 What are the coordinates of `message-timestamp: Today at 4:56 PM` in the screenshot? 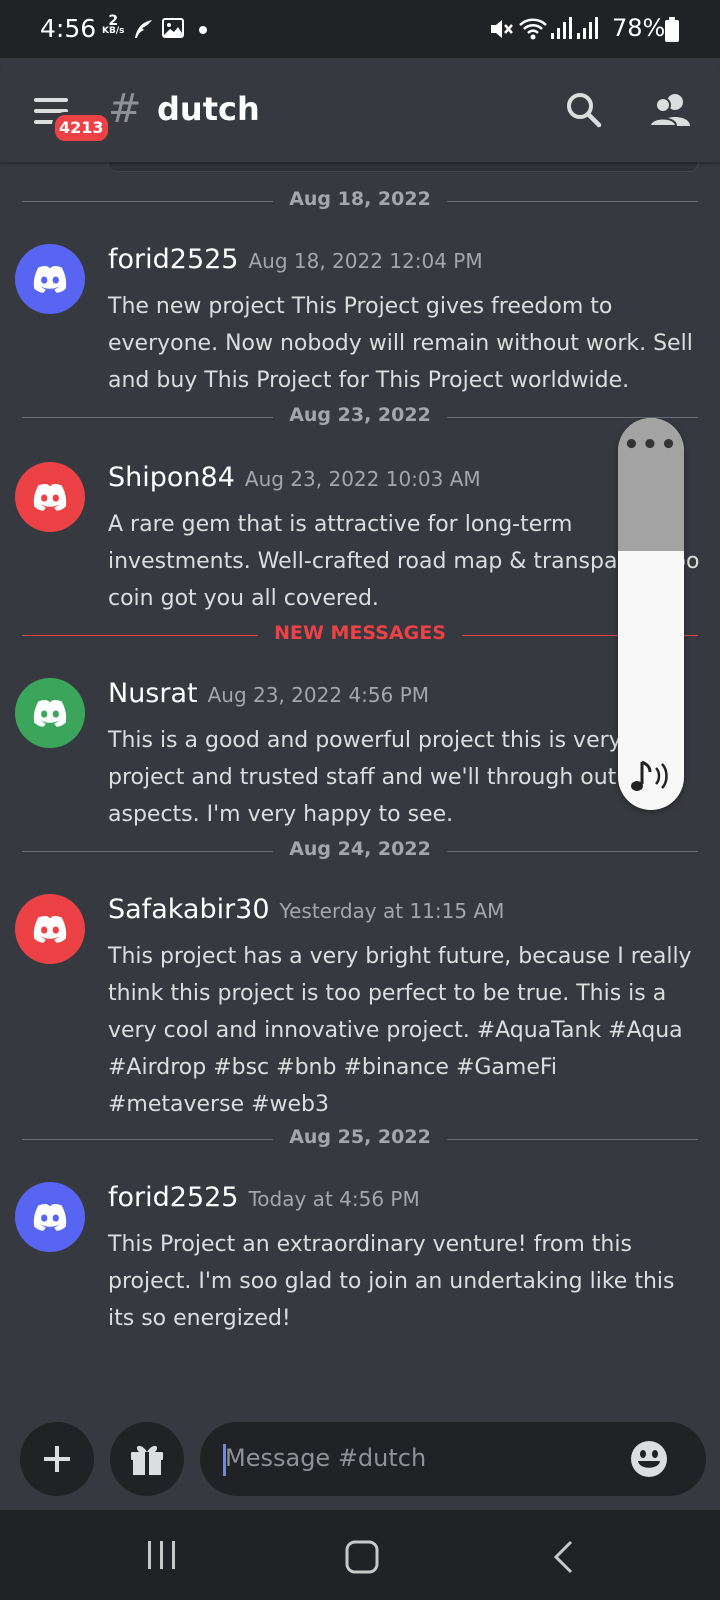 It's located at (334, 1199).